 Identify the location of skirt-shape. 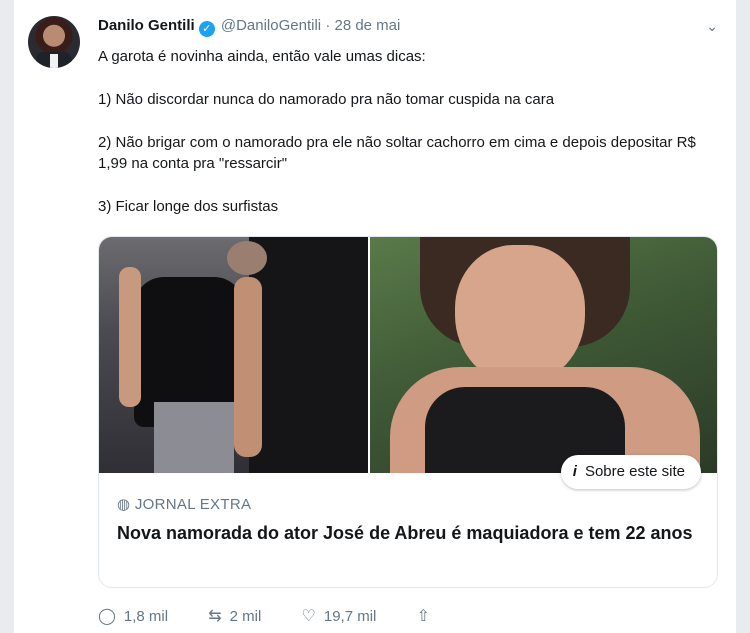
(194, 437).